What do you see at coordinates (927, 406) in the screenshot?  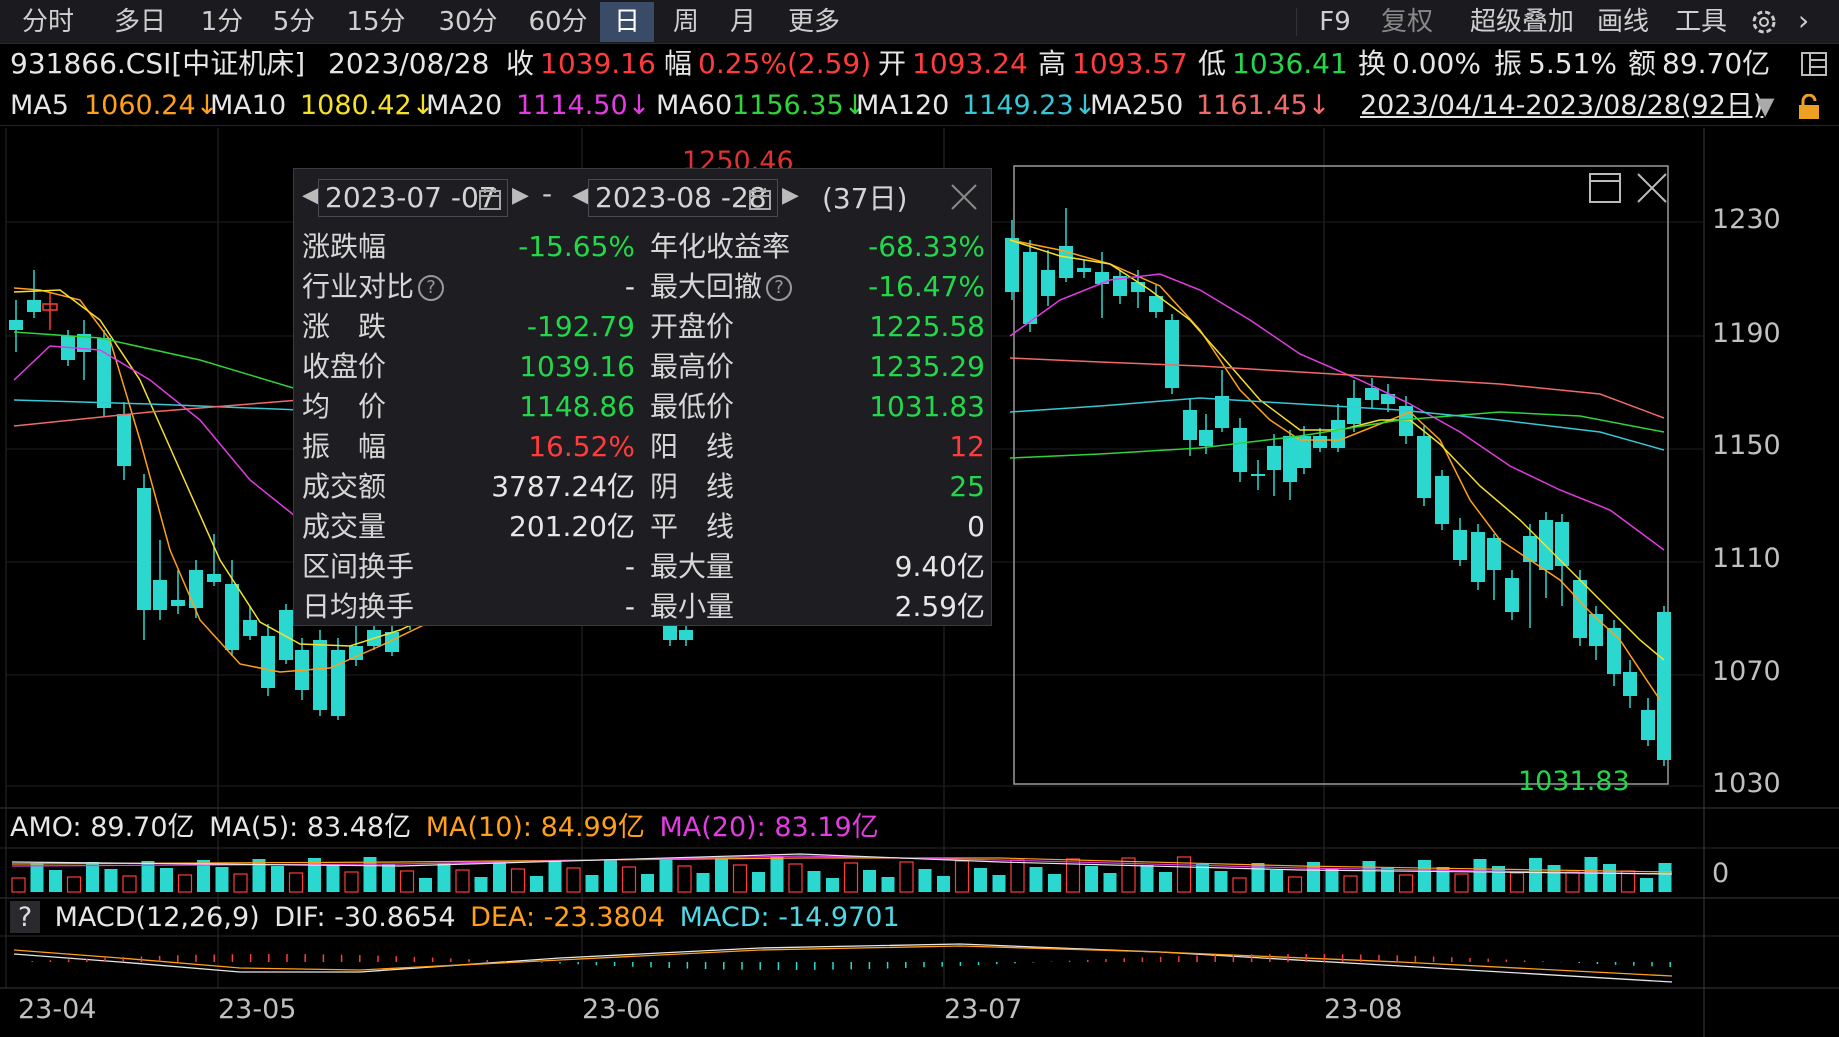 I see `stat-value: 1031.83` at bounding box center [927, 406].